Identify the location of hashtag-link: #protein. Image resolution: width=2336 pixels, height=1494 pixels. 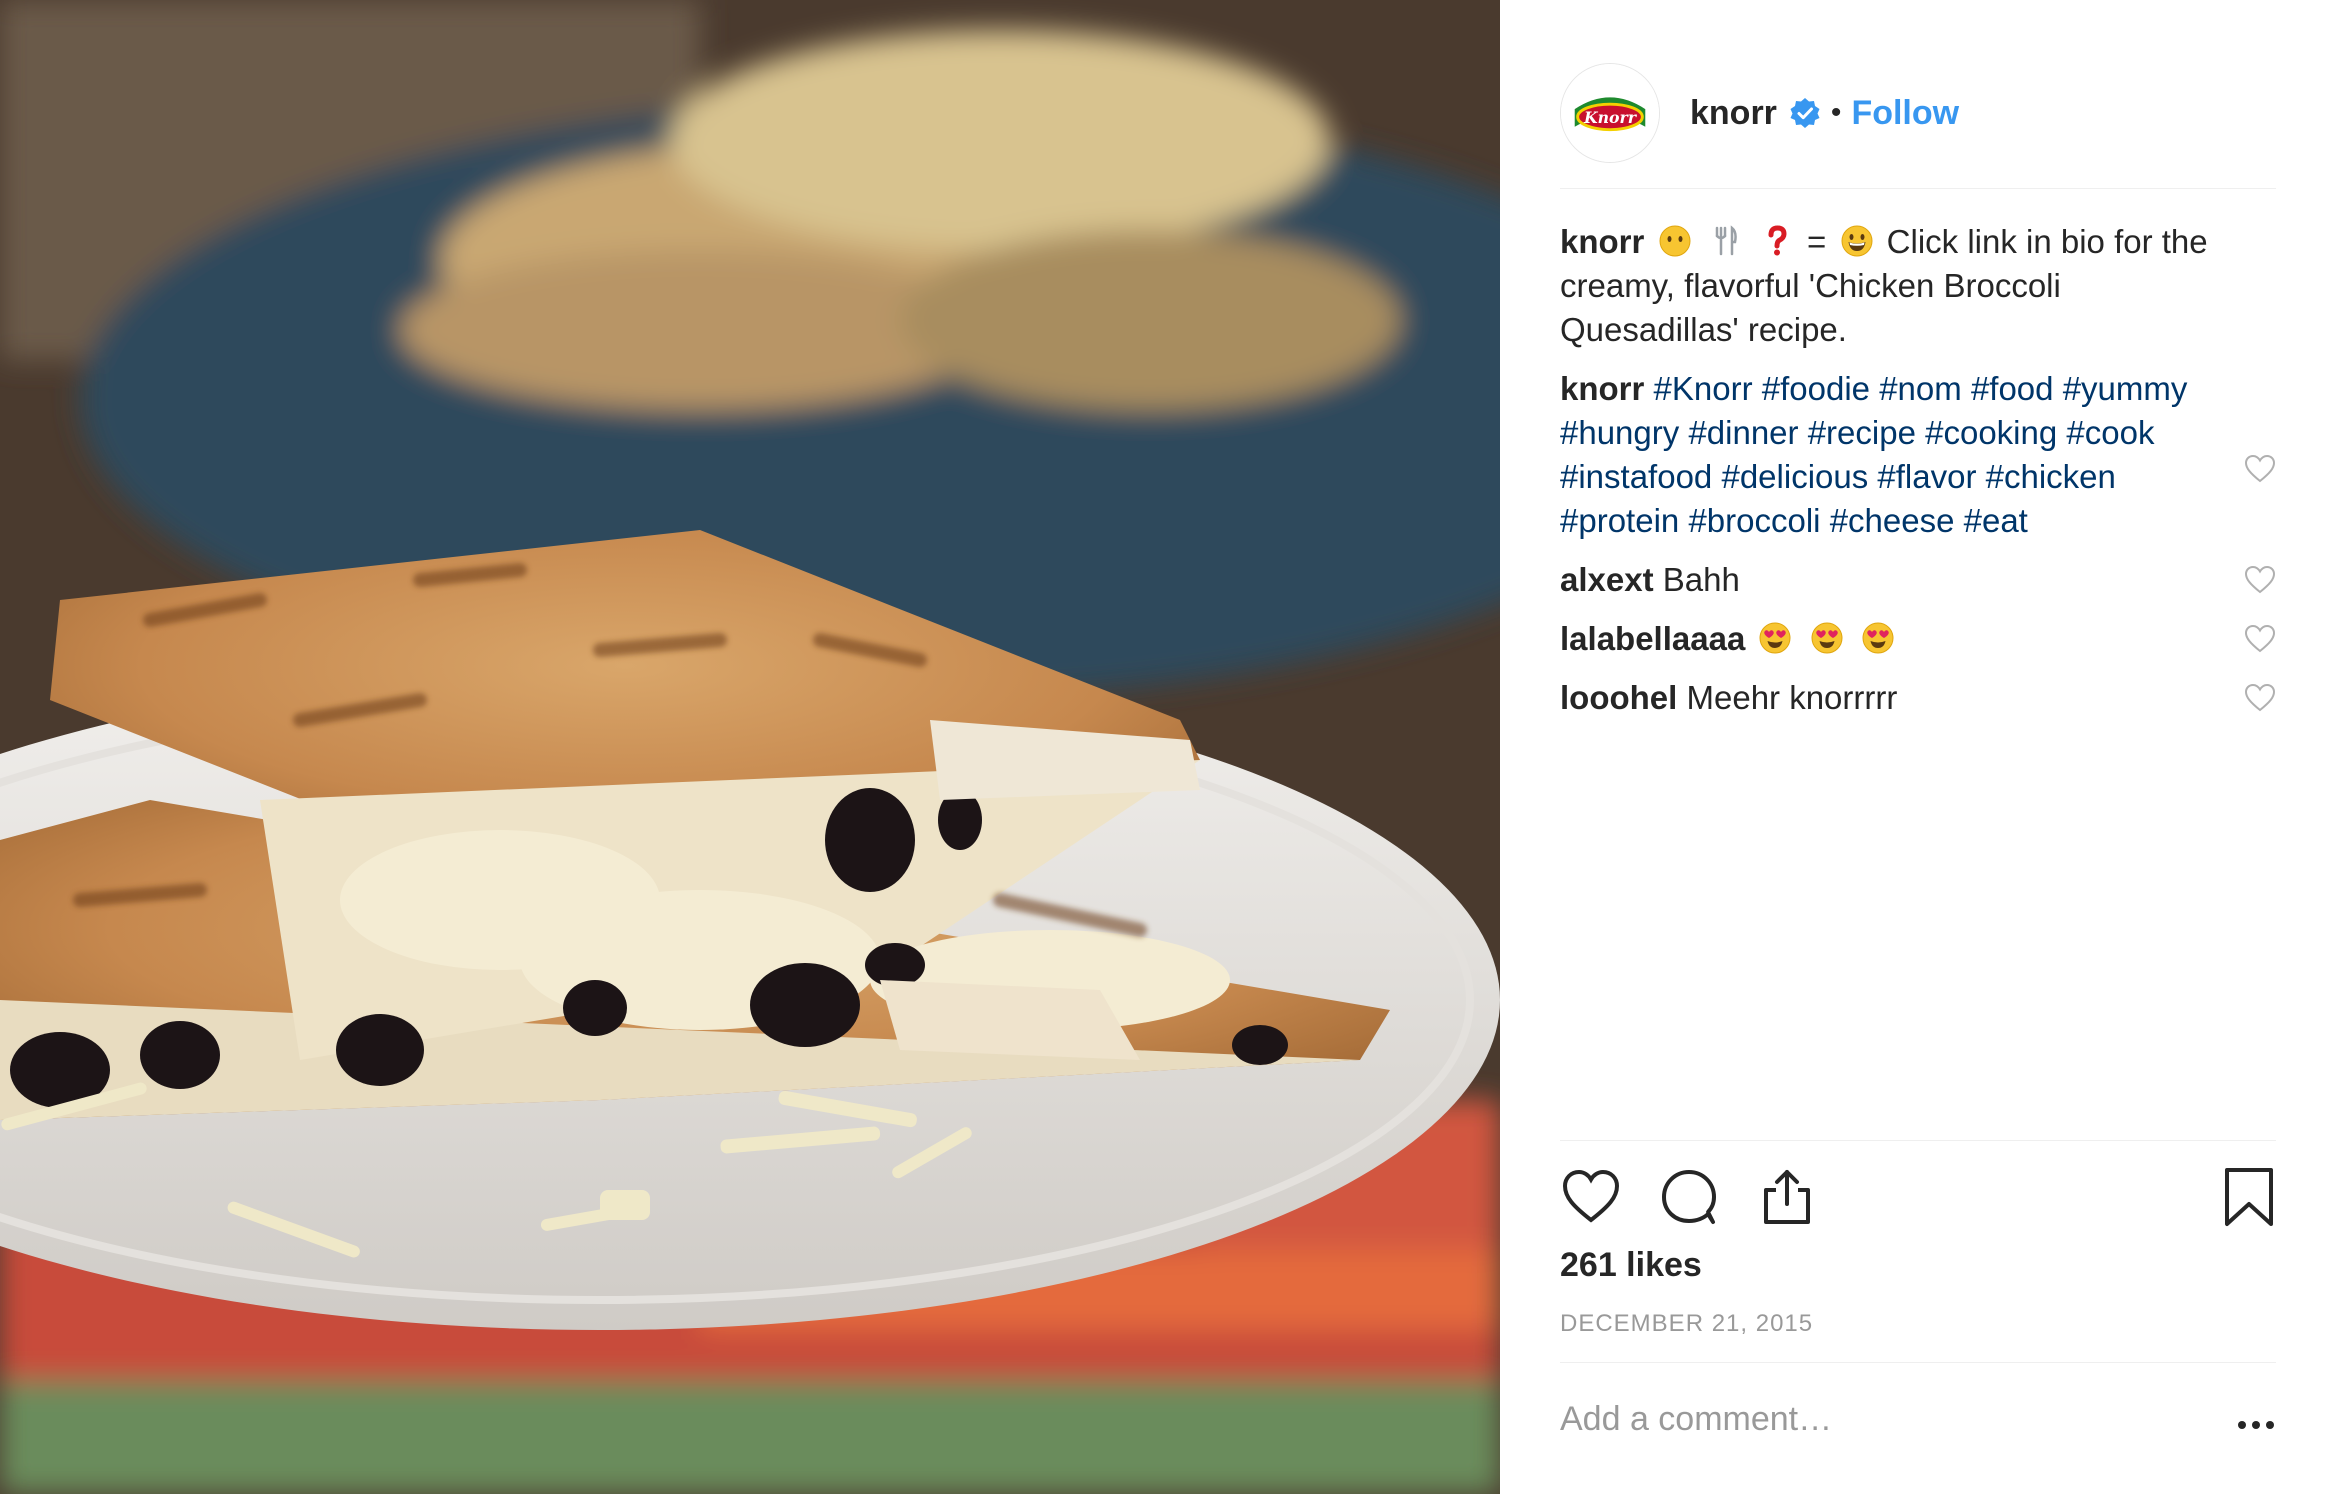
(1619, 520).